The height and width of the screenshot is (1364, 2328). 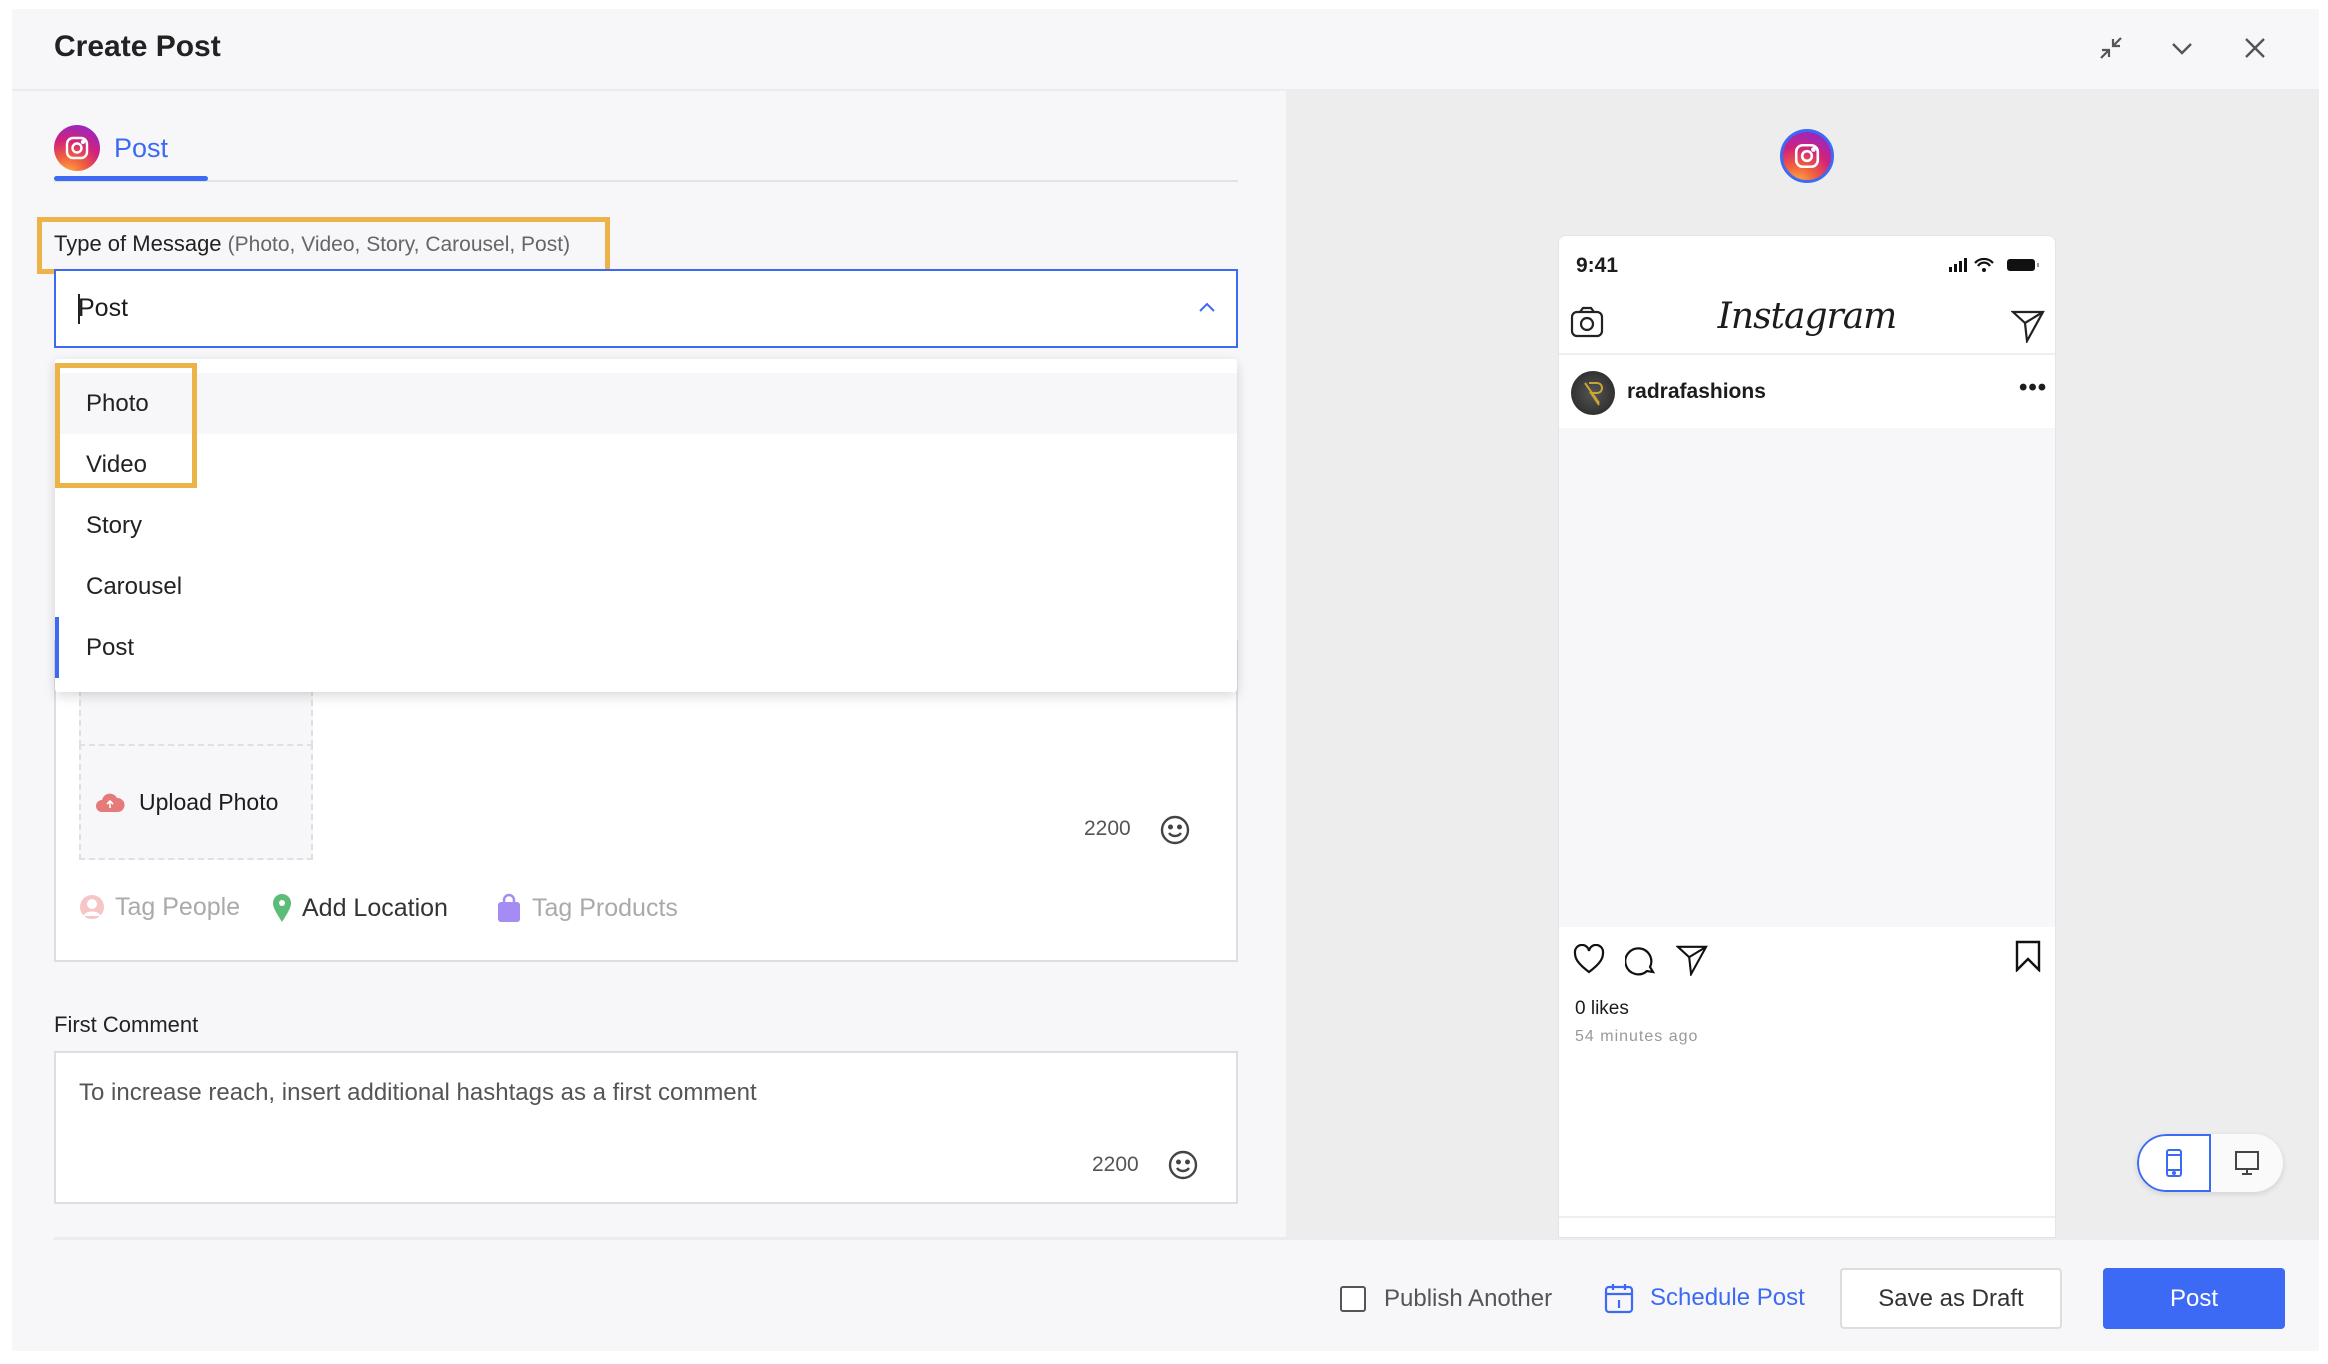 I want to click on option-story: Story, so click(x=646, y=525).